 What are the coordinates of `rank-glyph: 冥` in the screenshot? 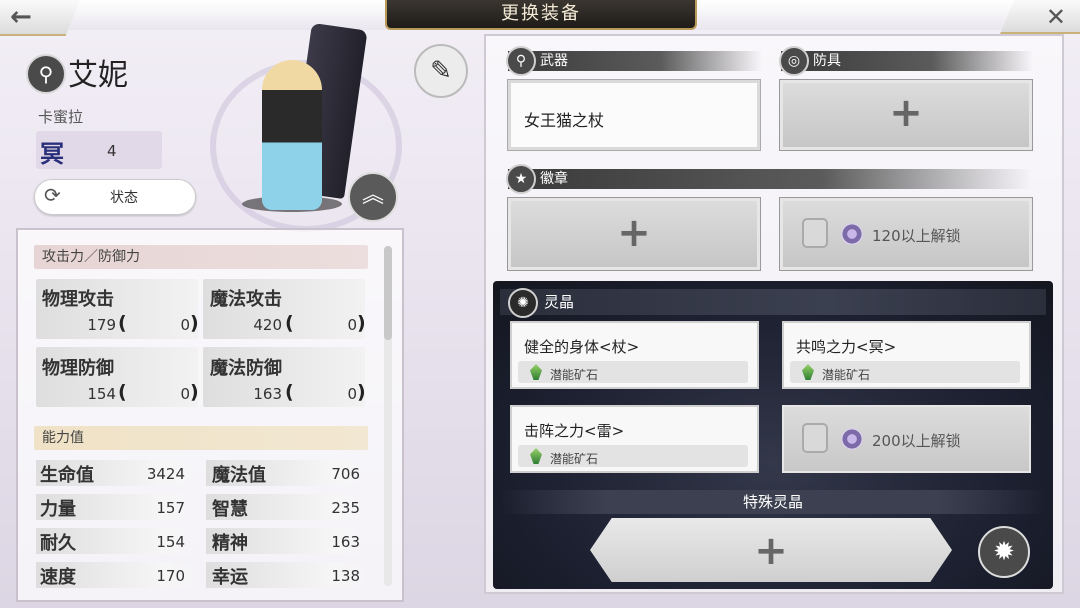 It's located at (52, 154).